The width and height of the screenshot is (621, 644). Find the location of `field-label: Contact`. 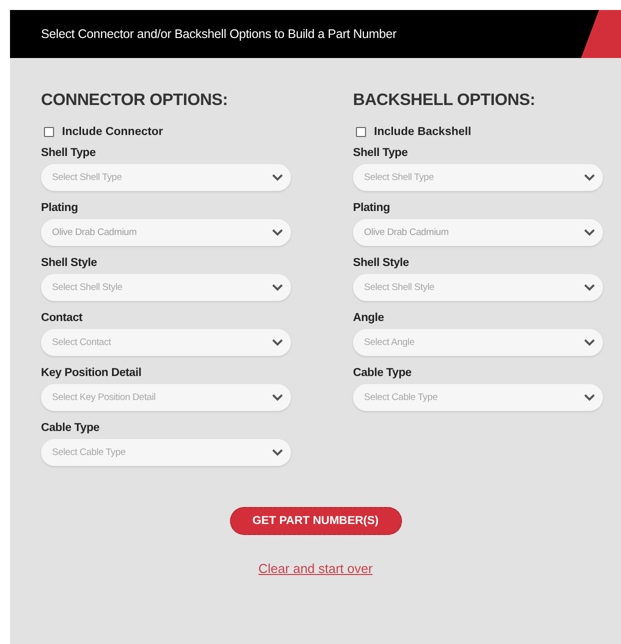

field-label: Contact is located at coordinates (62, 318).